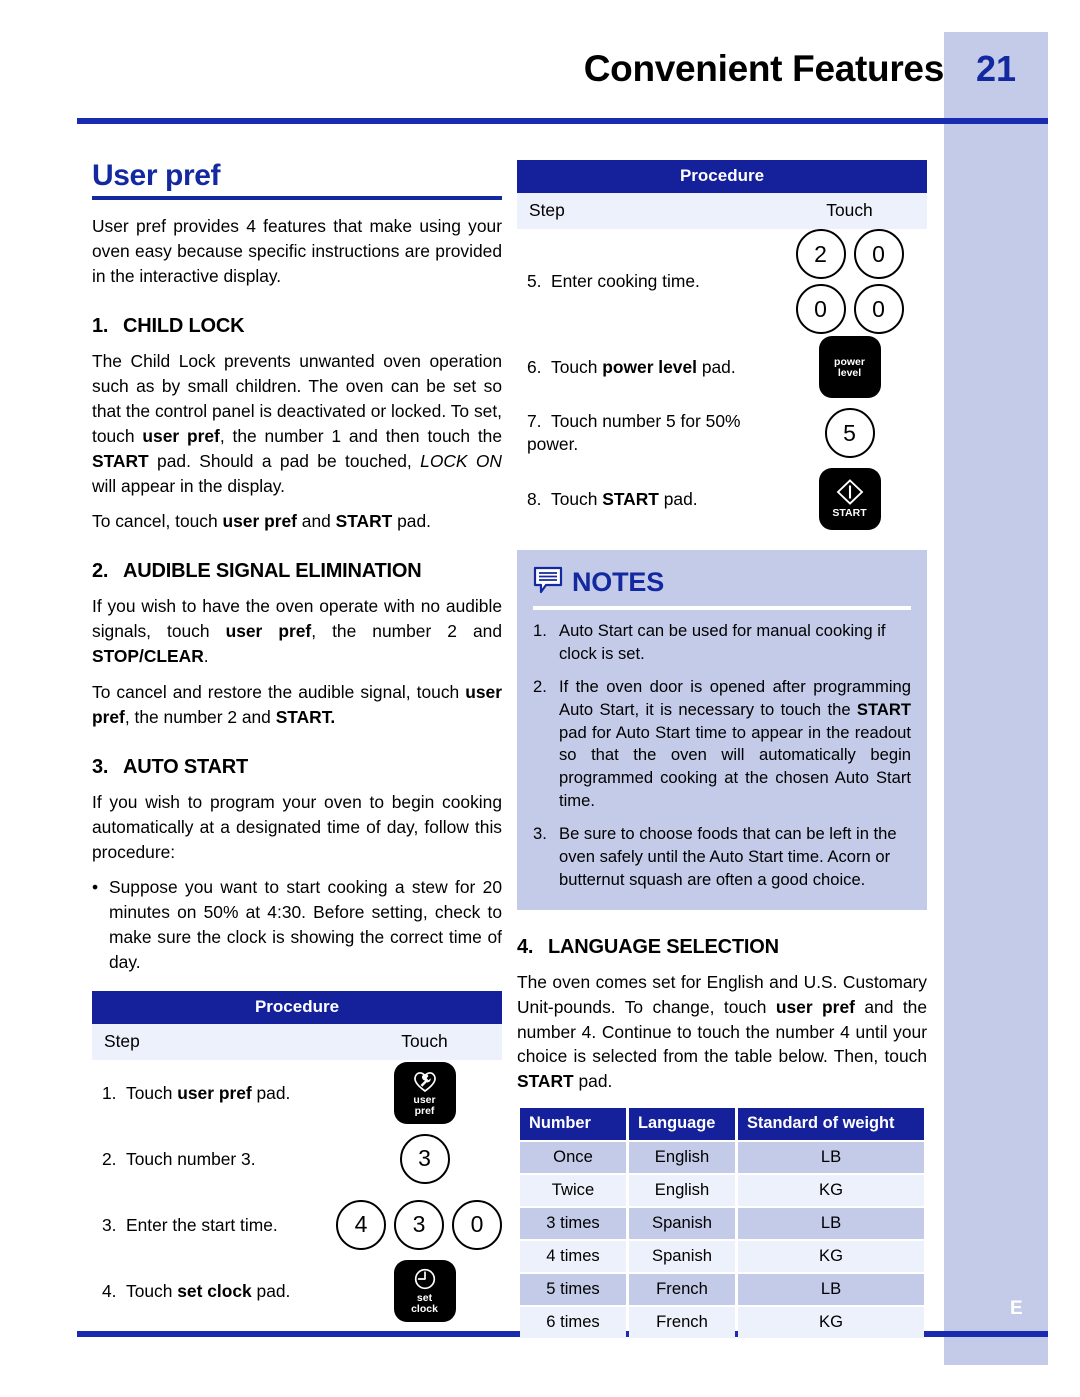 This screenshot has height=1397, width=1080. What do you see at coordinates (682, 1124) in the screenshot?
I see `language-column-header: Language` at bounding box center [682, 1124].